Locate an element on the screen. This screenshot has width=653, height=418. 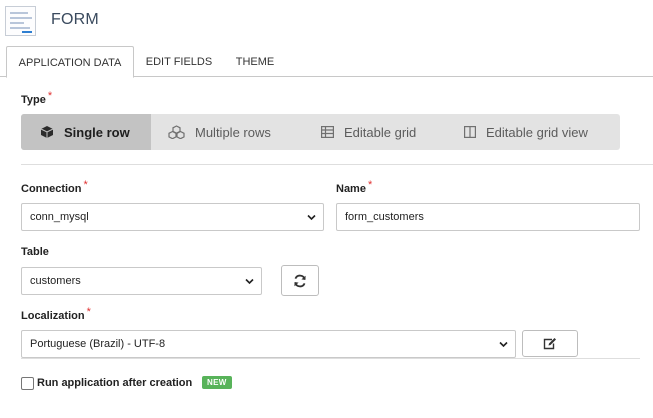
refresh-icon is located at coordinates (300, 280).